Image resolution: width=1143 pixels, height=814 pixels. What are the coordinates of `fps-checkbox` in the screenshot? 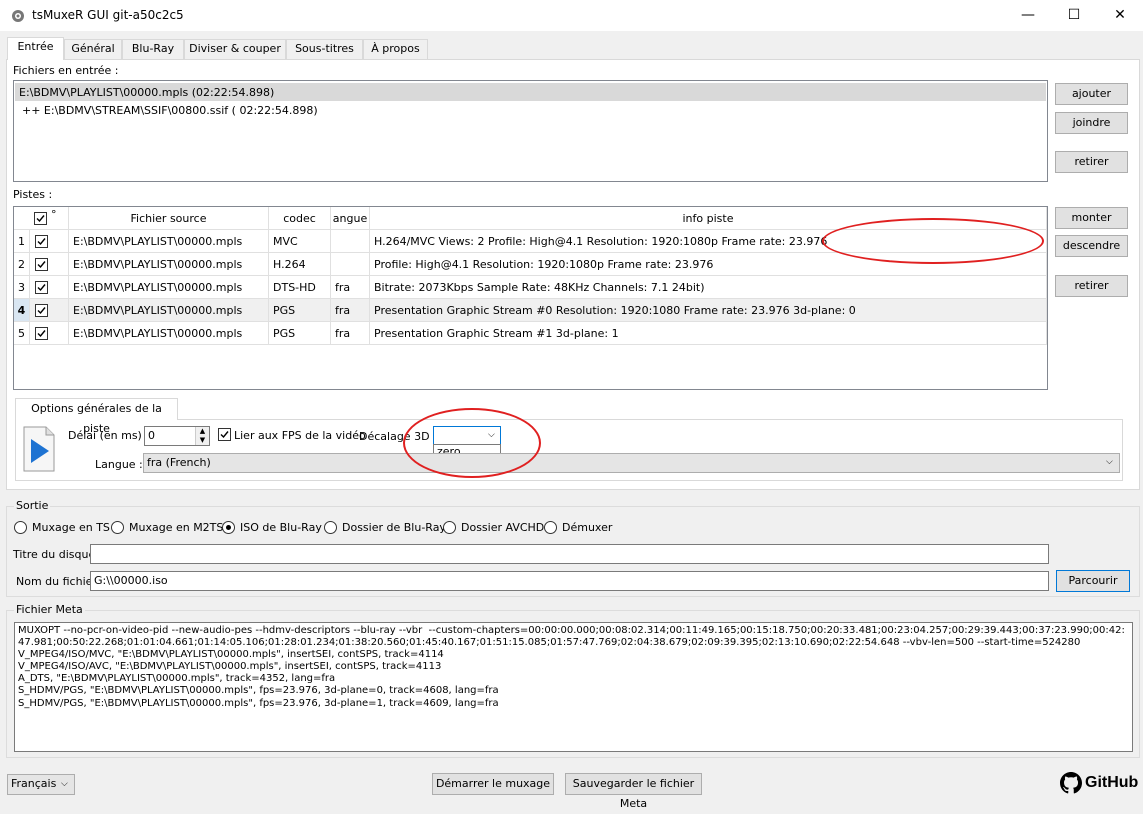 It's located at (224, 434).